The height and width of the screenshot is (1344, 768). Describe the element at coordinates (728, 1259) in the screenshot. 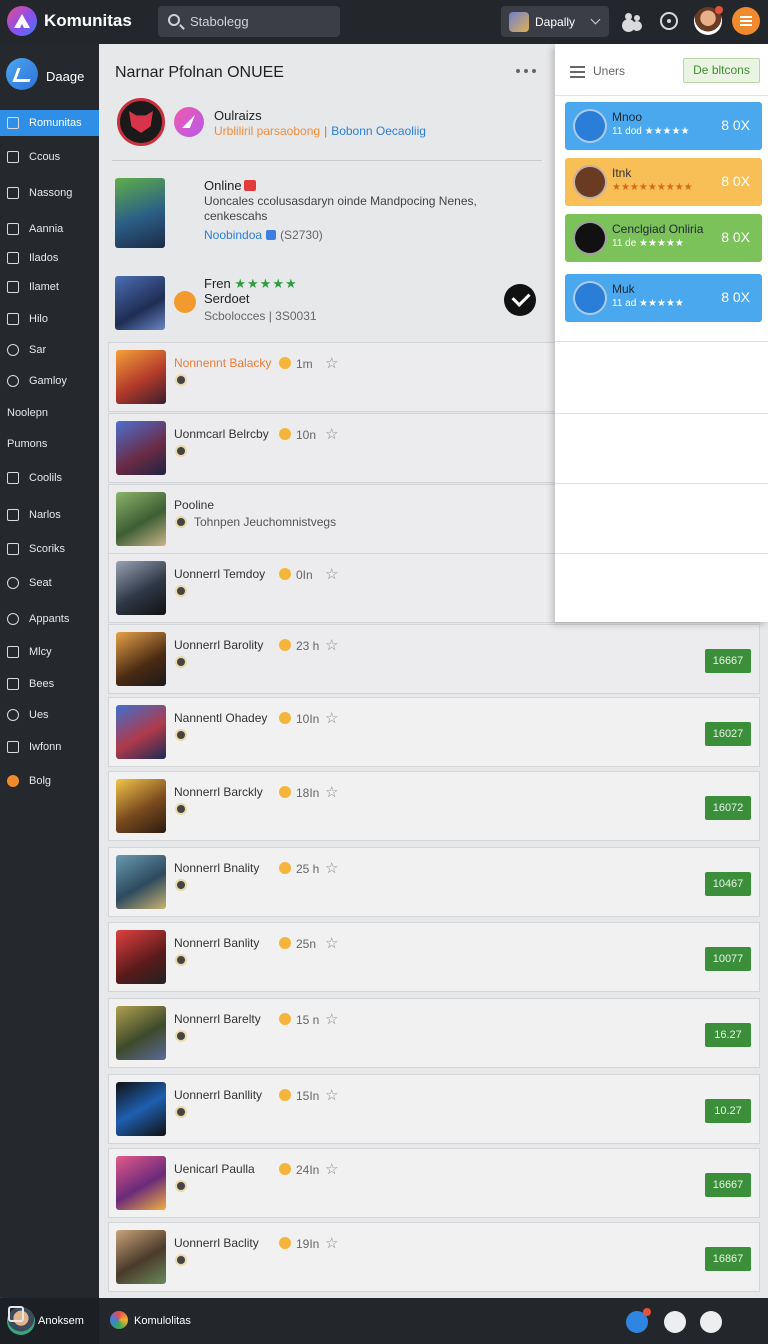

I see `score-badge: 16867` at that location.